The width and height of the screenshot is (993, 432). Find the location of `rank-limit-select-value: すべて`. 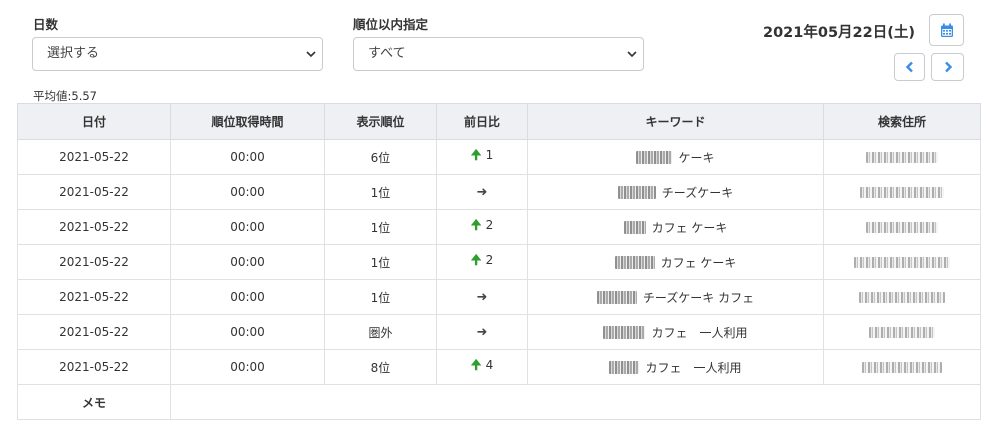

rank-limit-select-value: すべて is located at coordinates (387, 53).